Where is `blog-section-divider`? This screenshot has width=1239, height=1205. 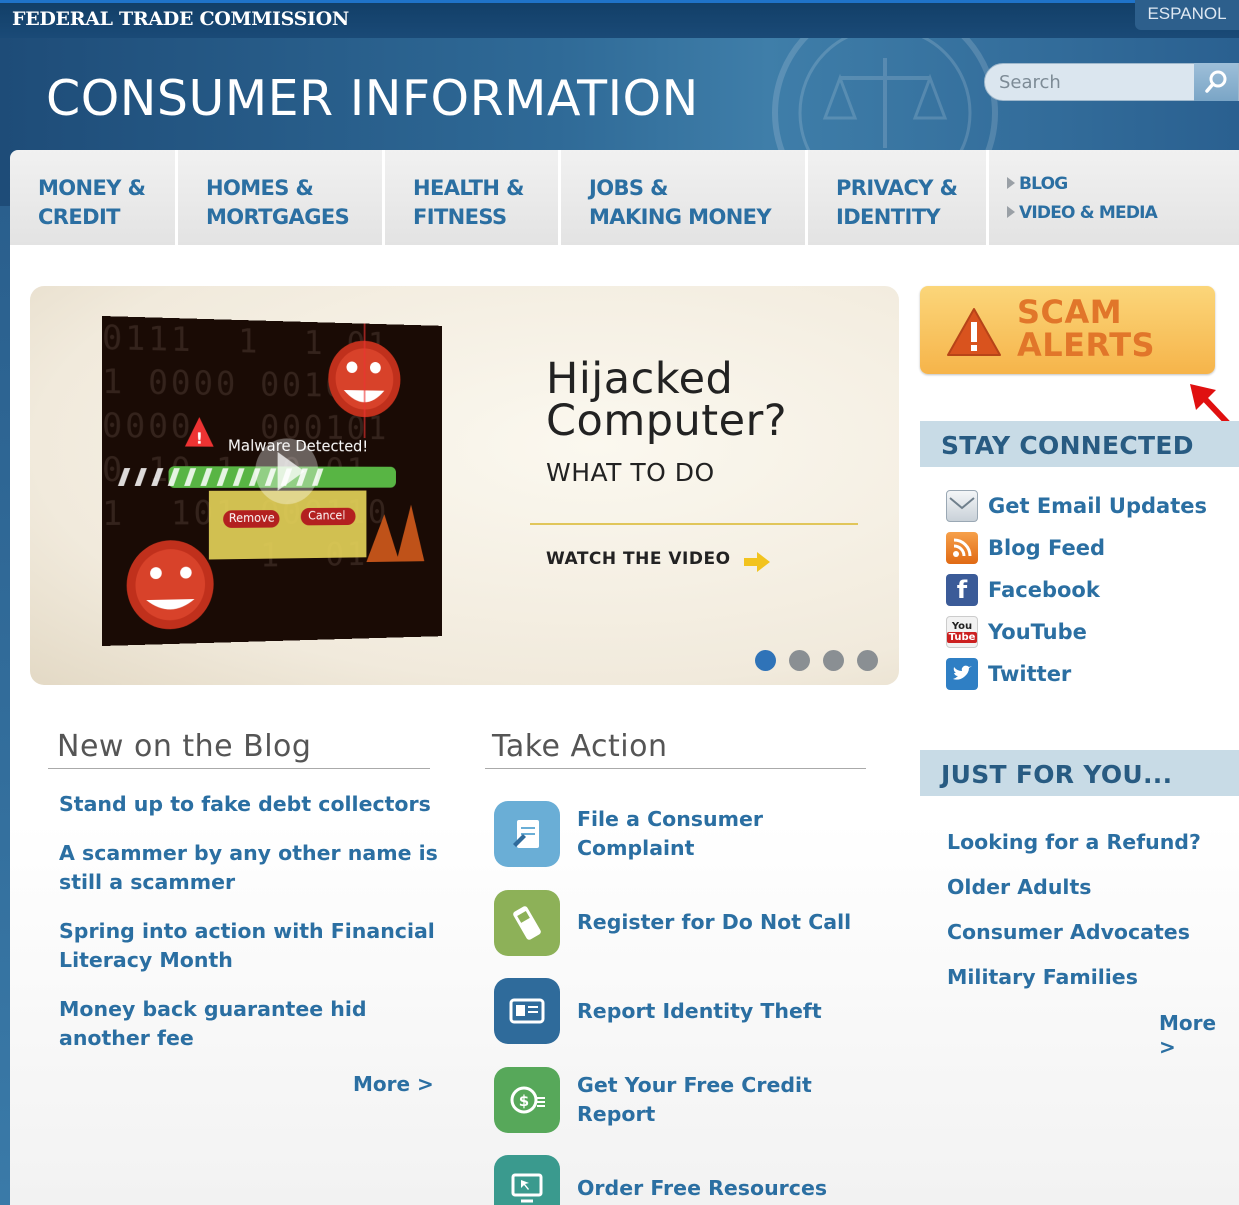
blog-section-divider is located at coordinates (239, 768).